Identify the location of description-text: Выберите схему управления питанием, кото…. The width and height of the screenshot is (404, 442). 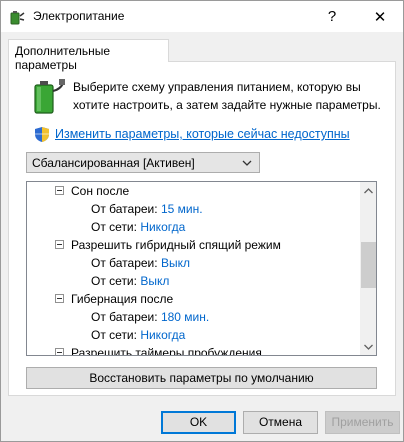
(227, 96).